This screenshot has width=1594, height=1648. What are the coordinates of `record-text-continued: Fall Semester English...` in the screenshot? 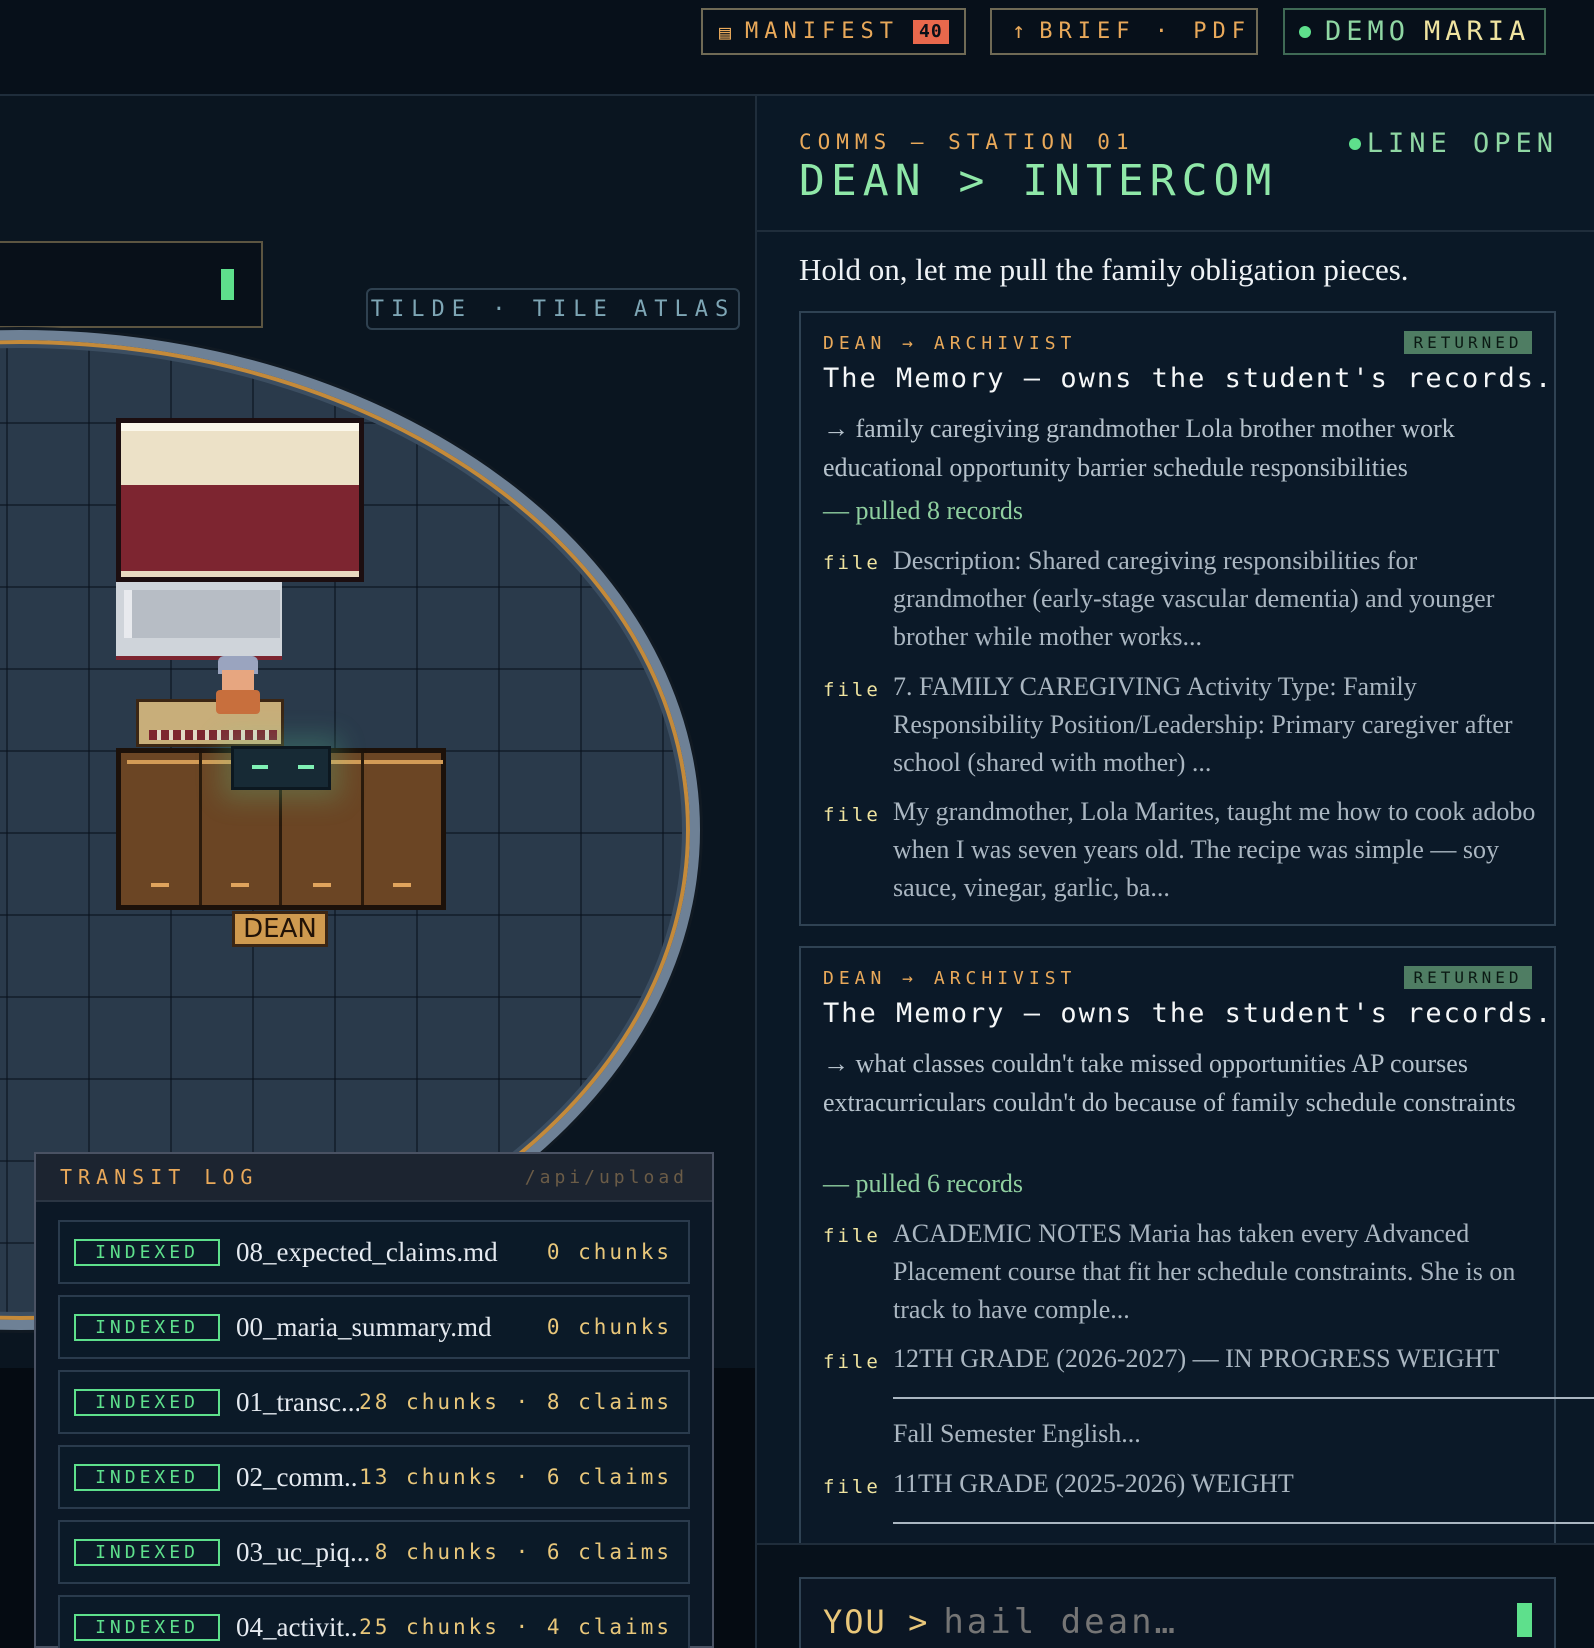 It's located at (1218, 1434).